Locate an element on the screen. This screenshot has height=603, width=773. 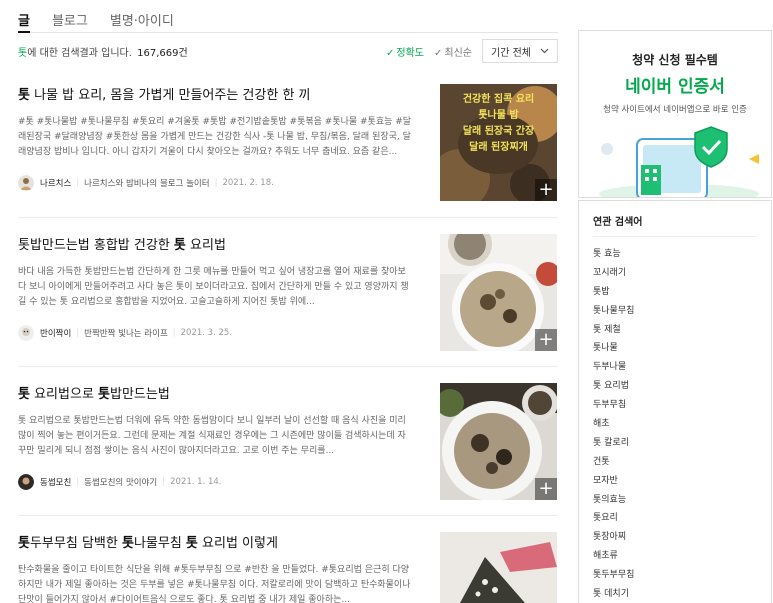
related-item: 두부나물 is located at coordinates (675, 367).